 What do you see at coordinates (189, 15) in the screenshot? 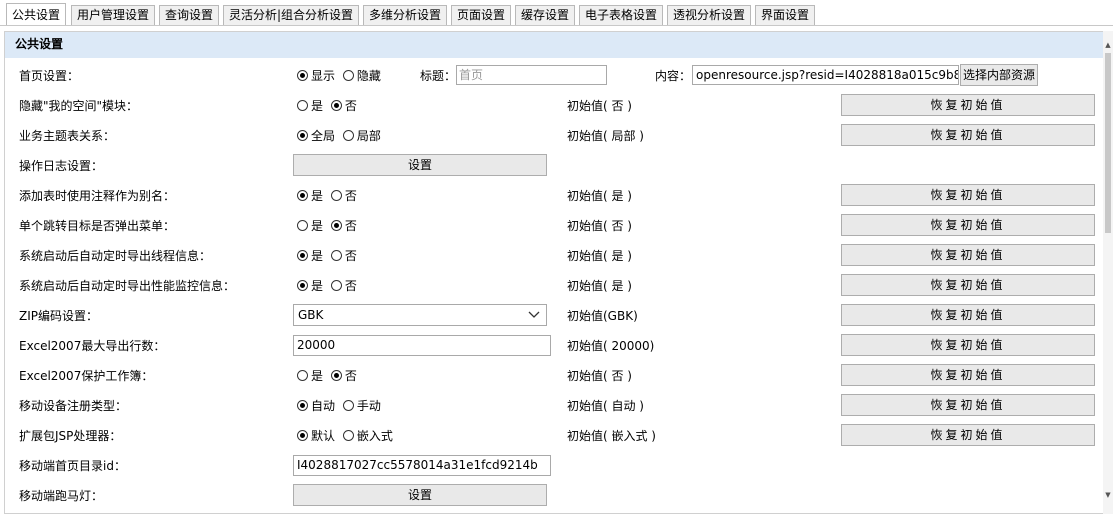
I see `tab-query-settings: 查询设置` at bounding box center [189, 15].